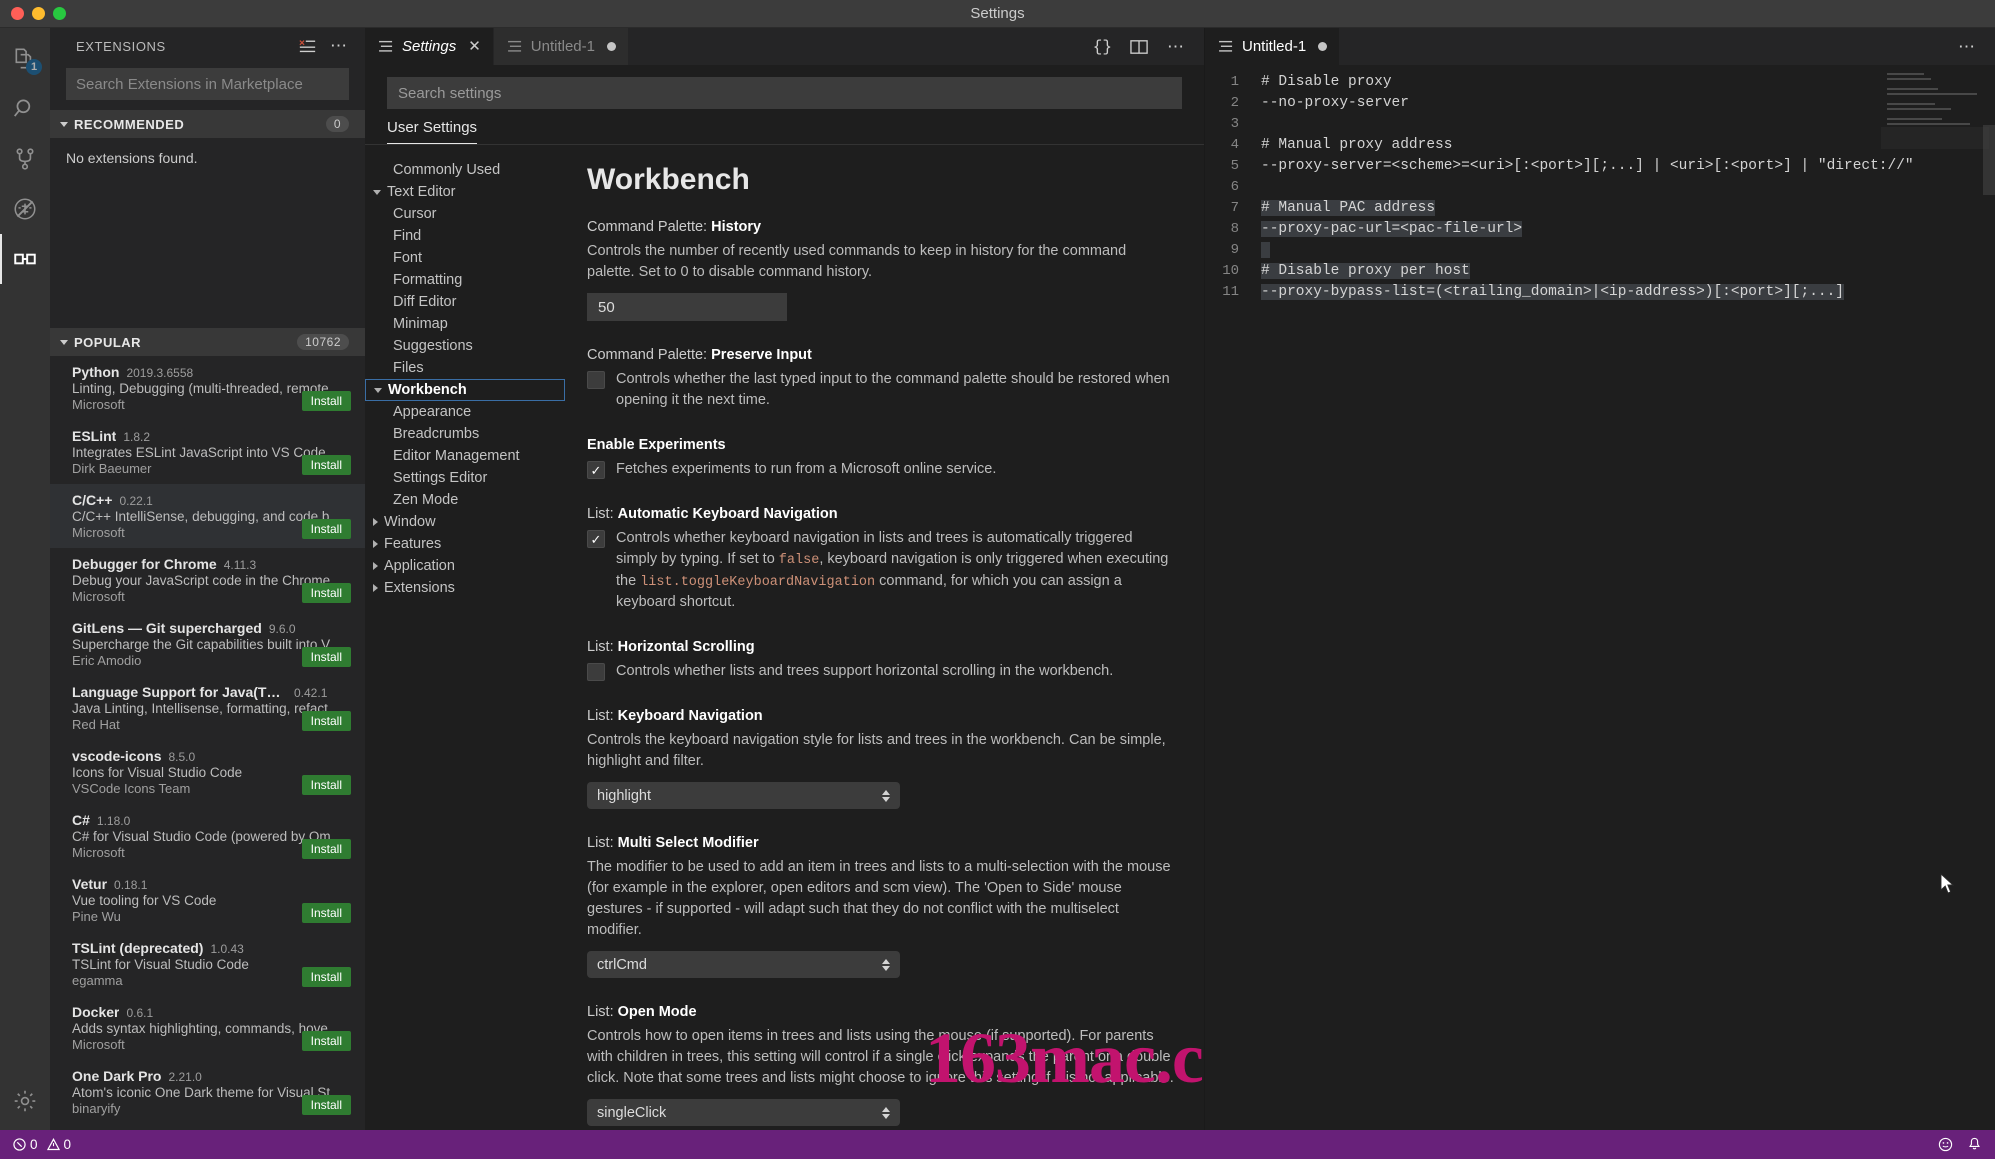  Describe the element at coordinates (25, 59) in the screenshot. I see `activity-bar-item-explorer: 1` at that location.